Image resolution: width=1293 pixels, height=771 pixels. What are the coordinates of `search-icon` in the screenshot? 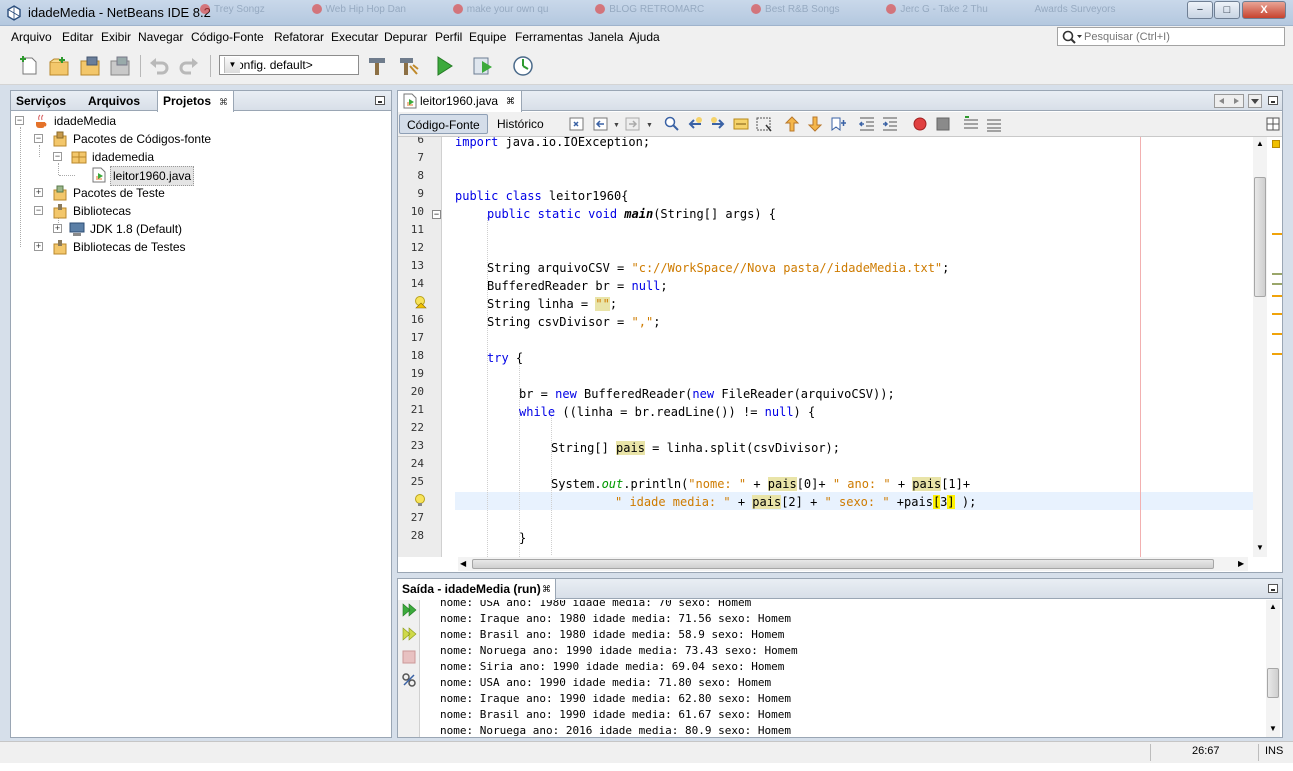 It's located at (1072, 37).